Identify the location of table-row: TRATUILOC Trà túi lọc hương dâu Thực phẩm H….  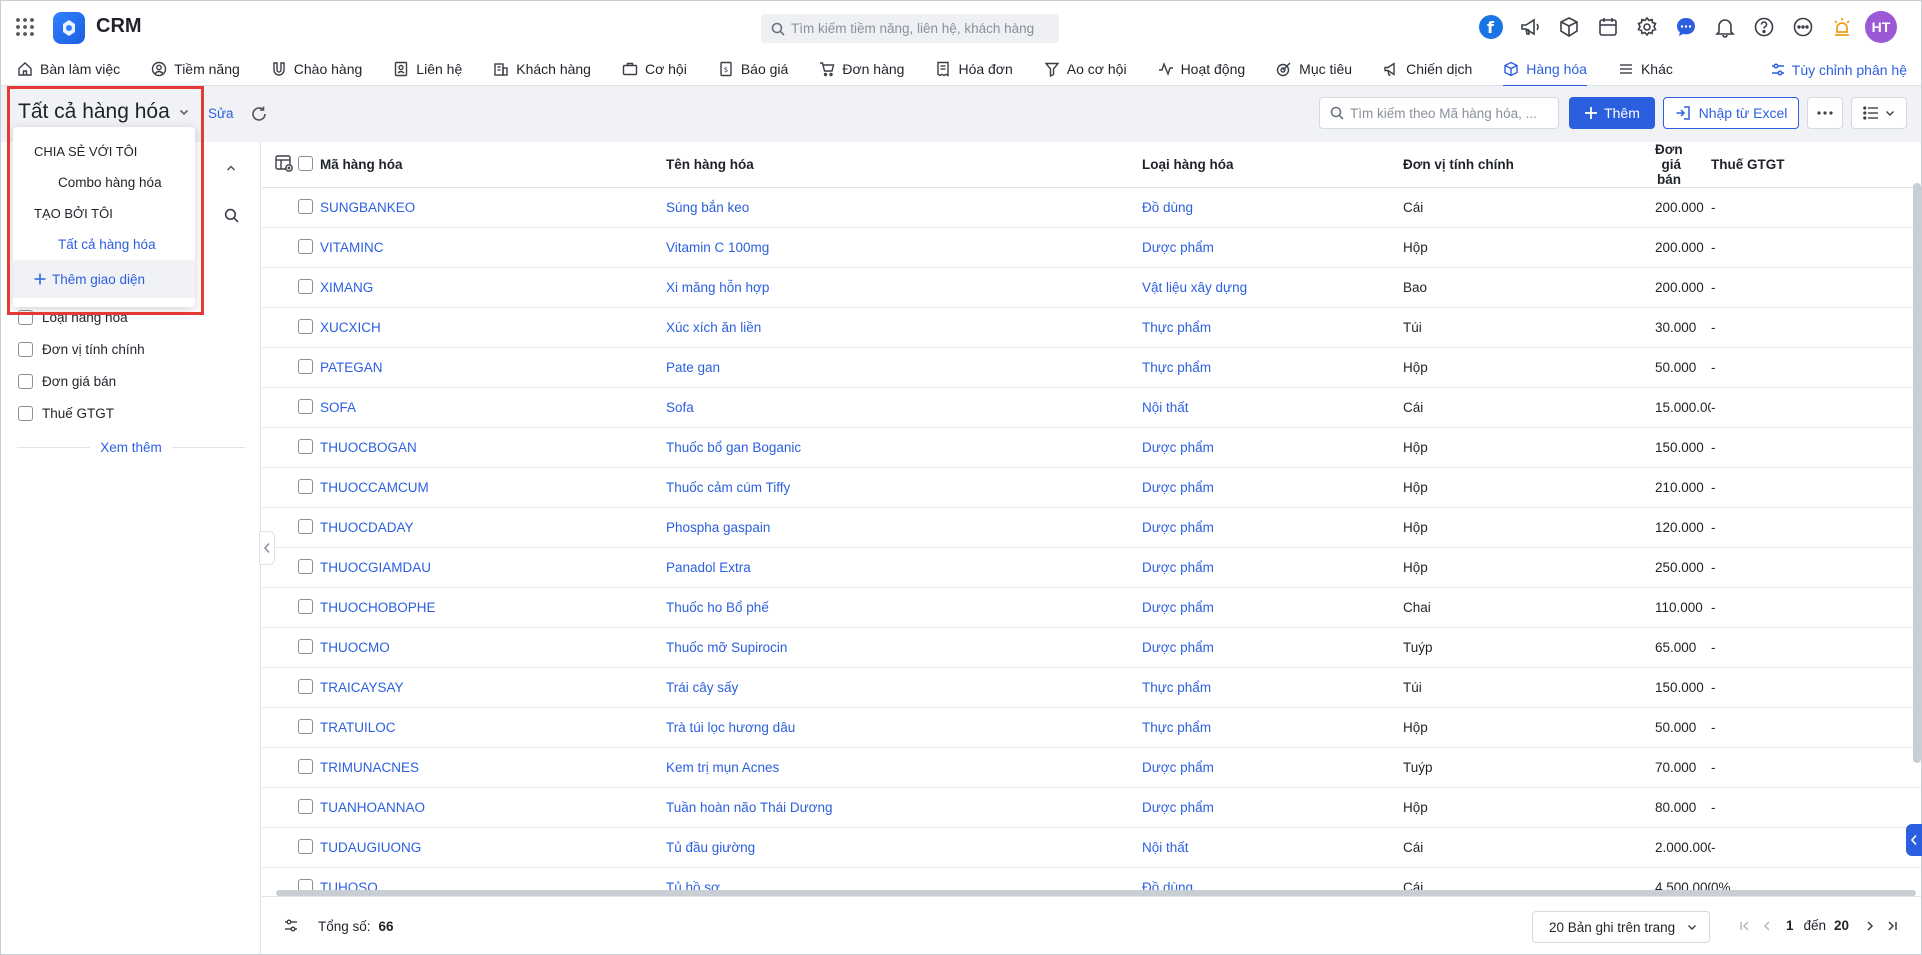
(1091, 727).